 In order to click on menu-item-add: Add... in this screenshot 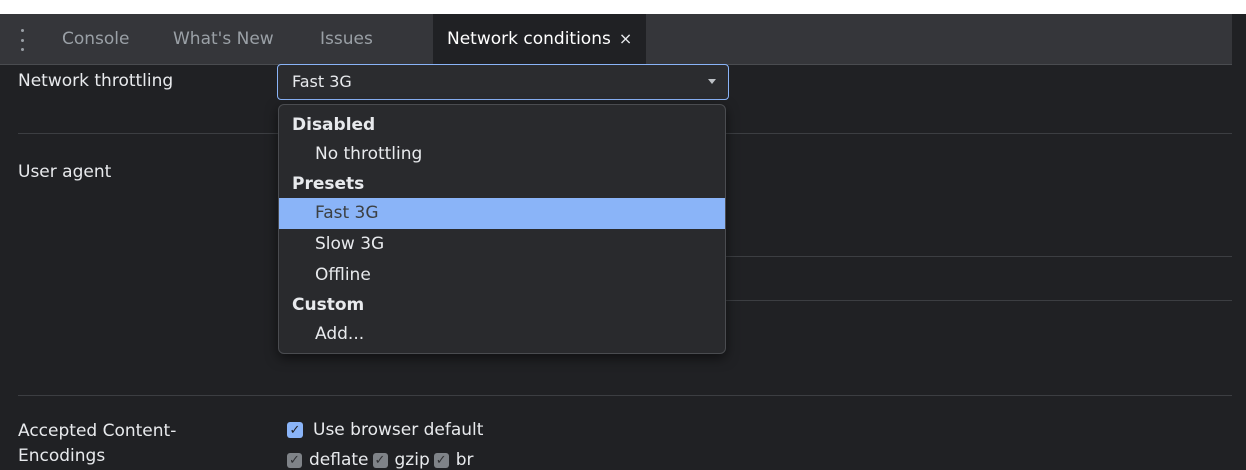, I will do `click(502, 334)`.